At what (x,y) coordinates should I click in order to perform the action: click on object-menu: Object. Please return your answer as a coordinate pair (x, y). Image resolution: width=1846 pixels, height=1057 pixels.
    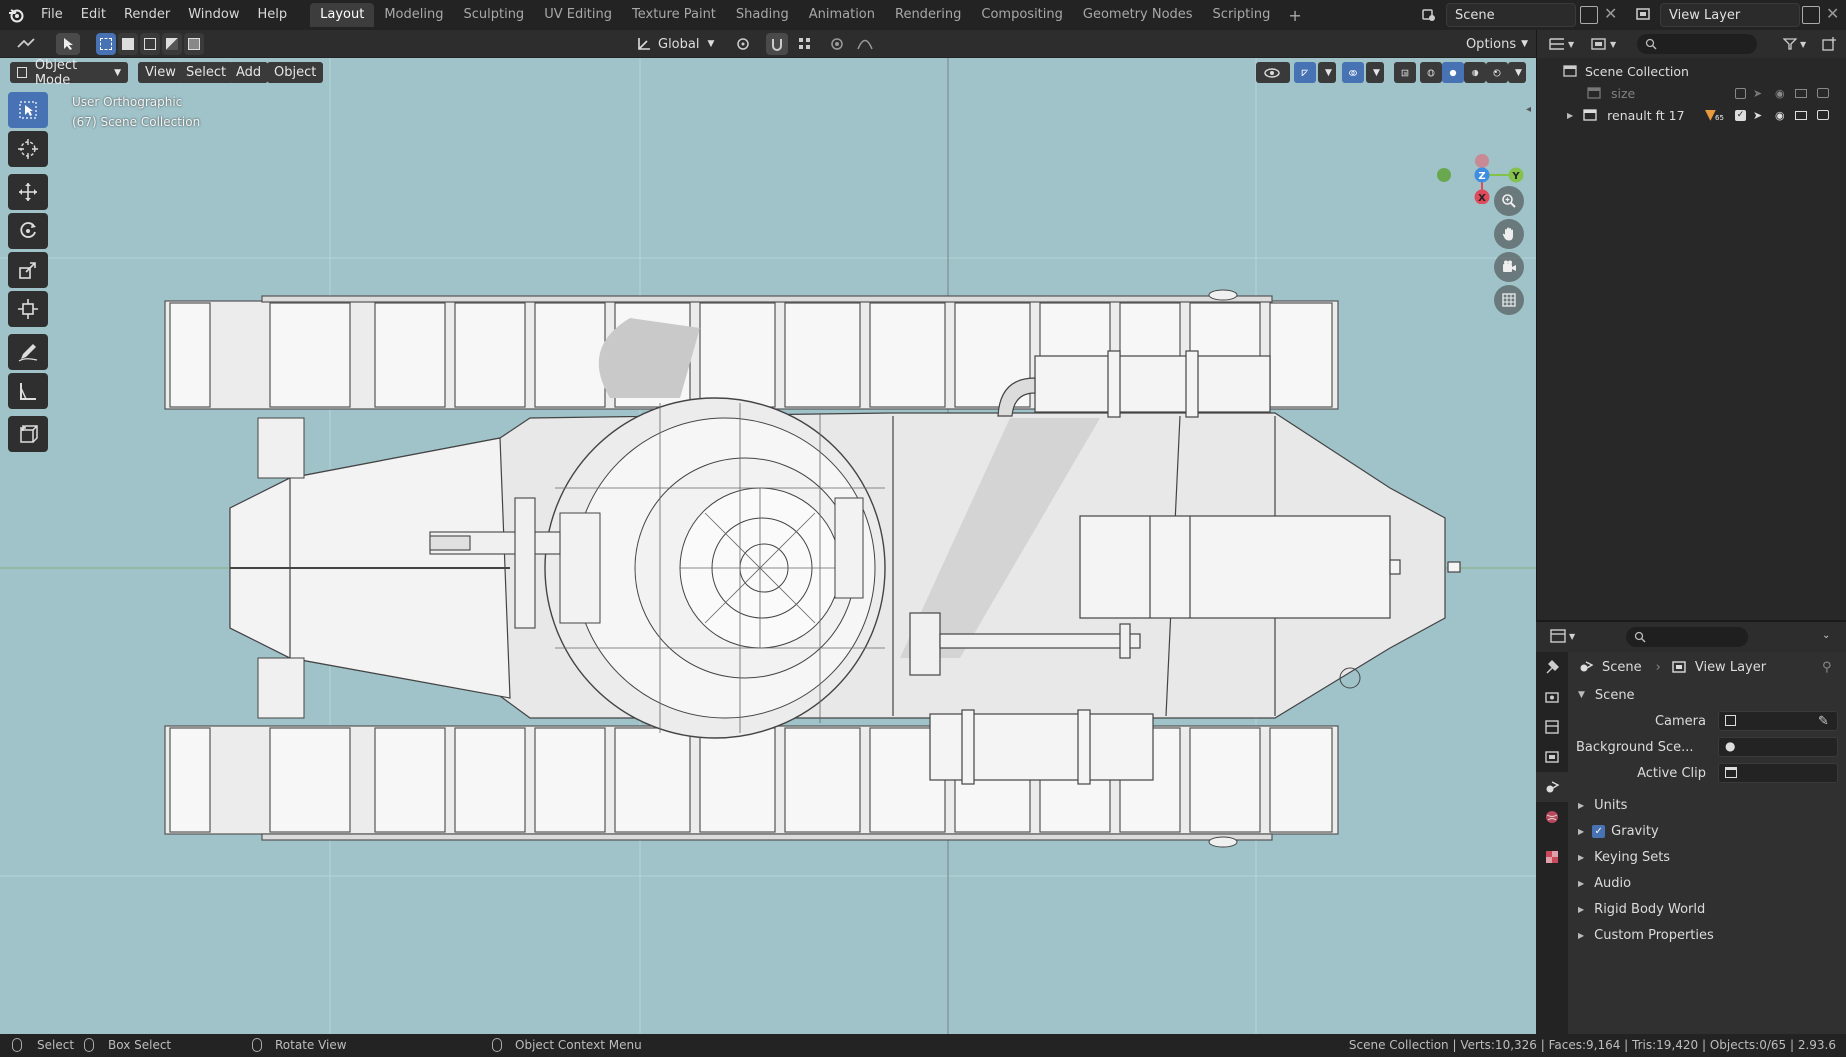
    Looking at the image, I should click on (295, 72).